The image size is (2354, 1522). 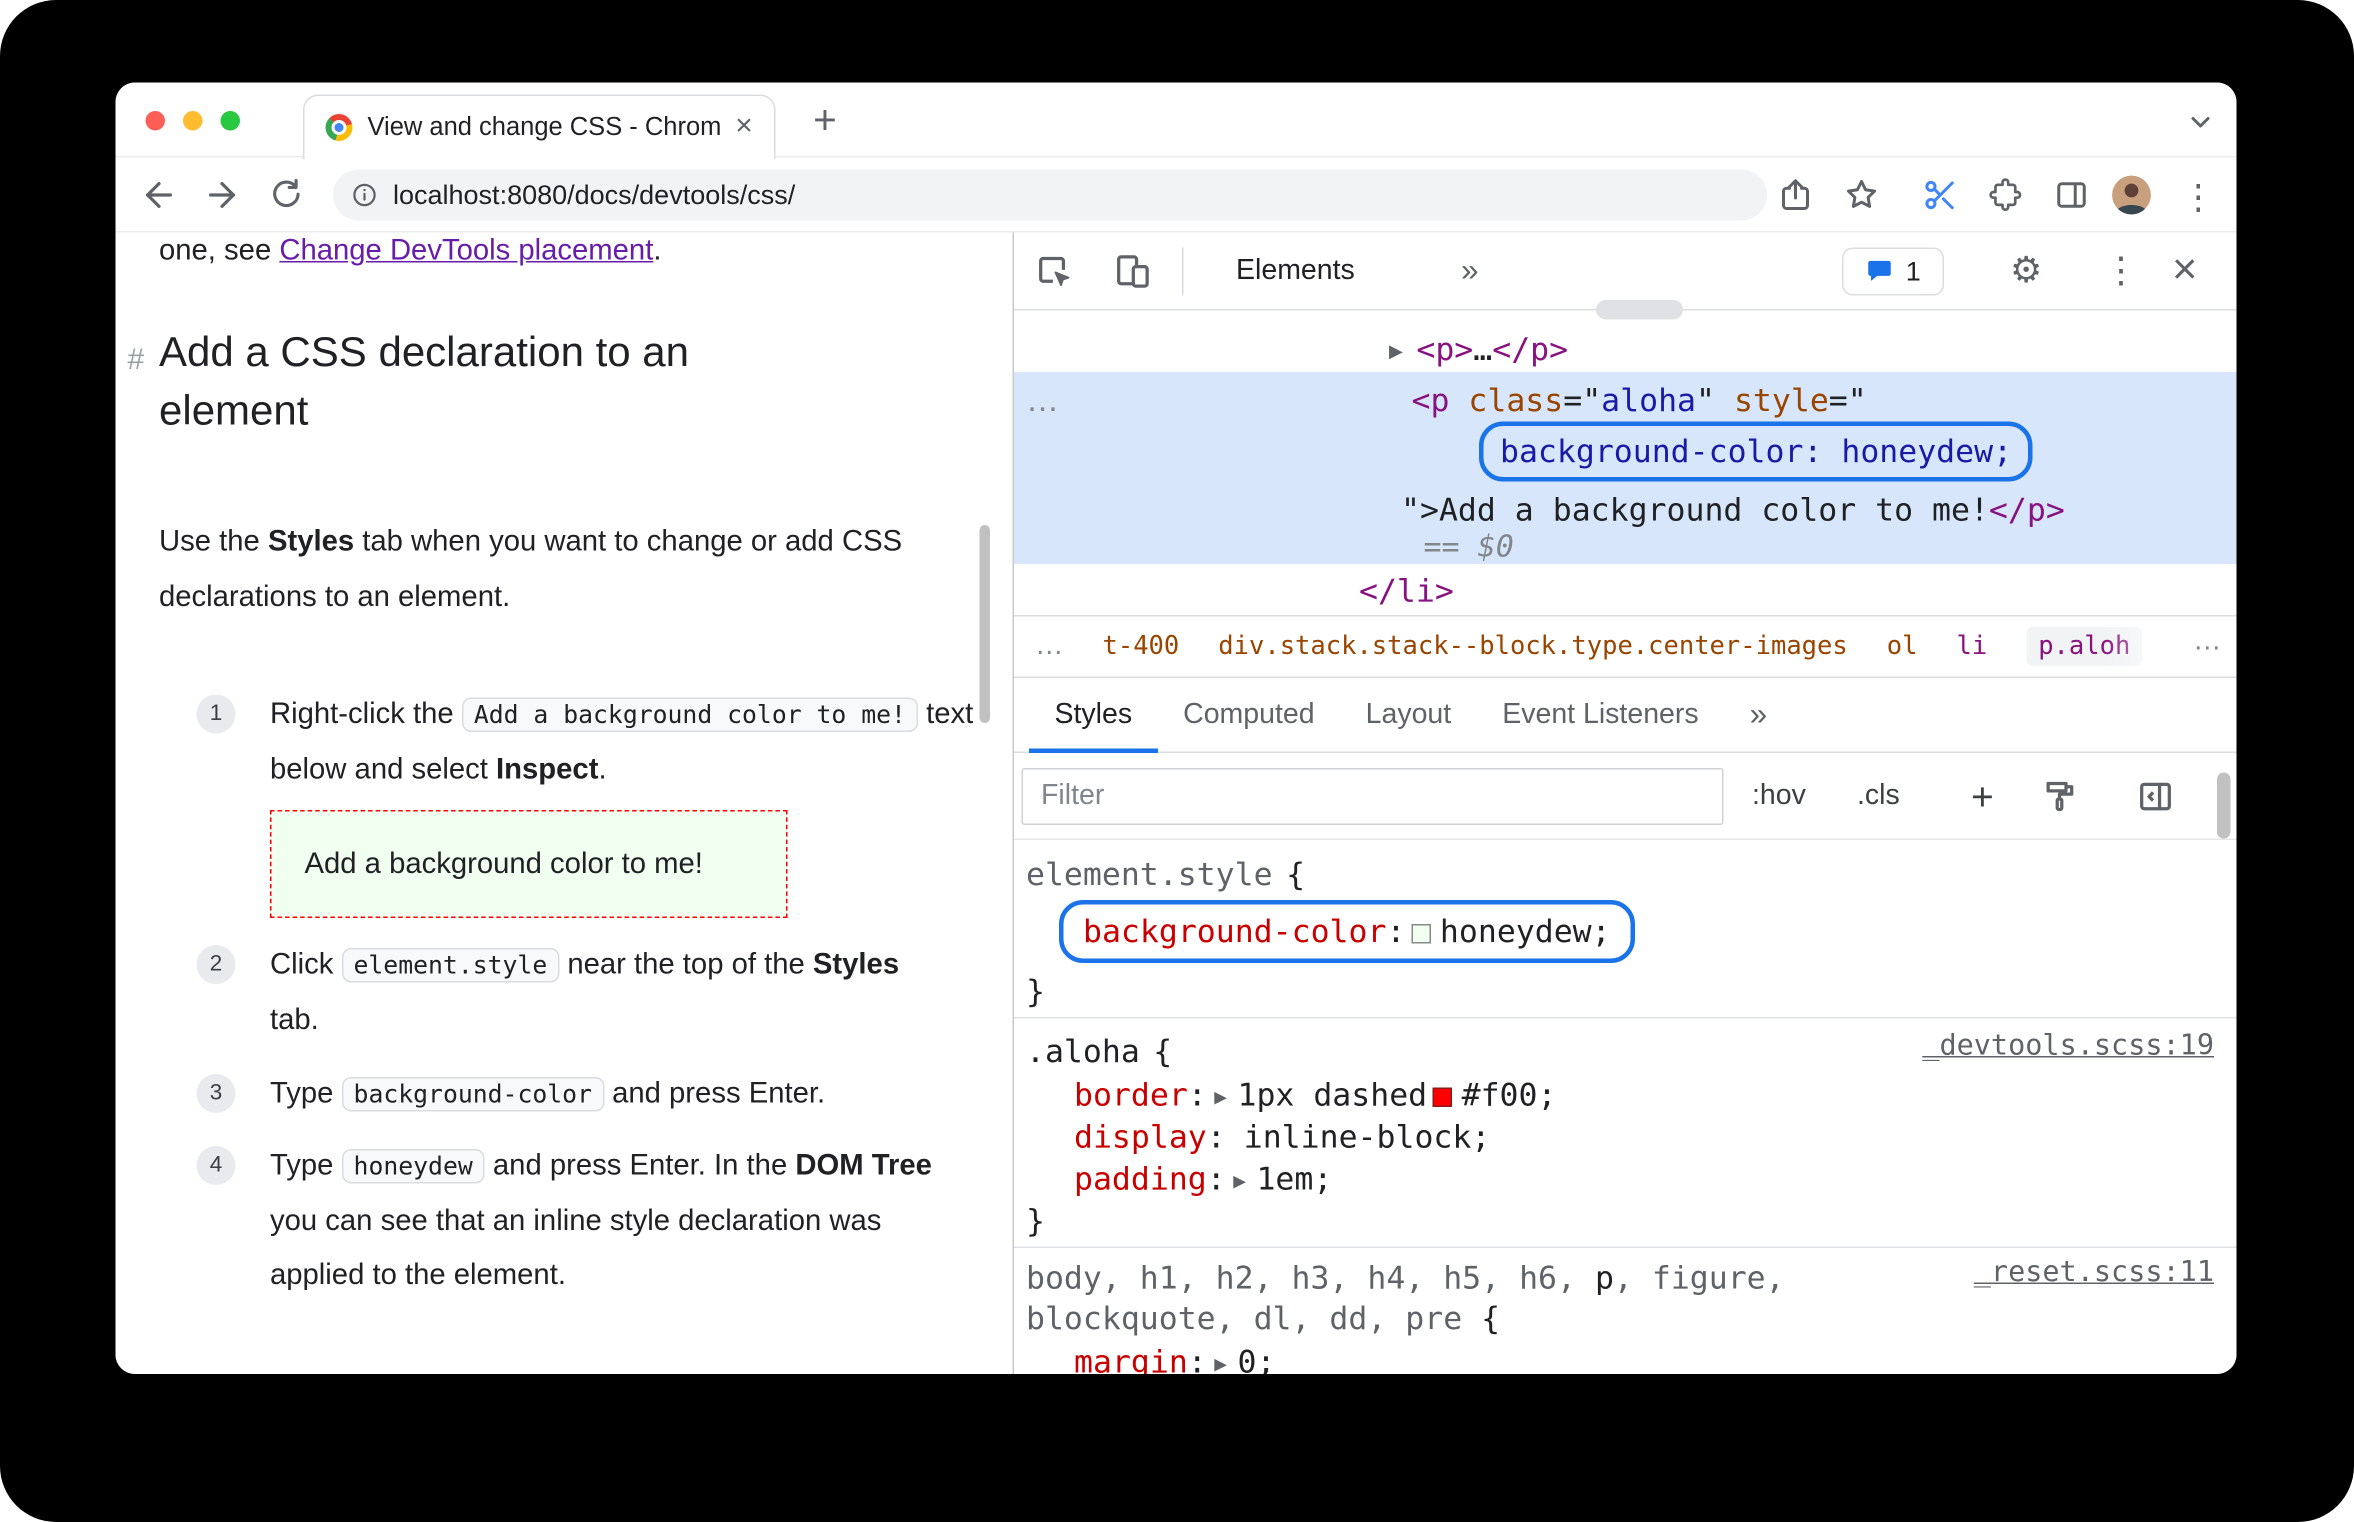 I want to click on declaration-border: border: ▶ 1px dashed #f00;, so click(x=1315, y=1097).